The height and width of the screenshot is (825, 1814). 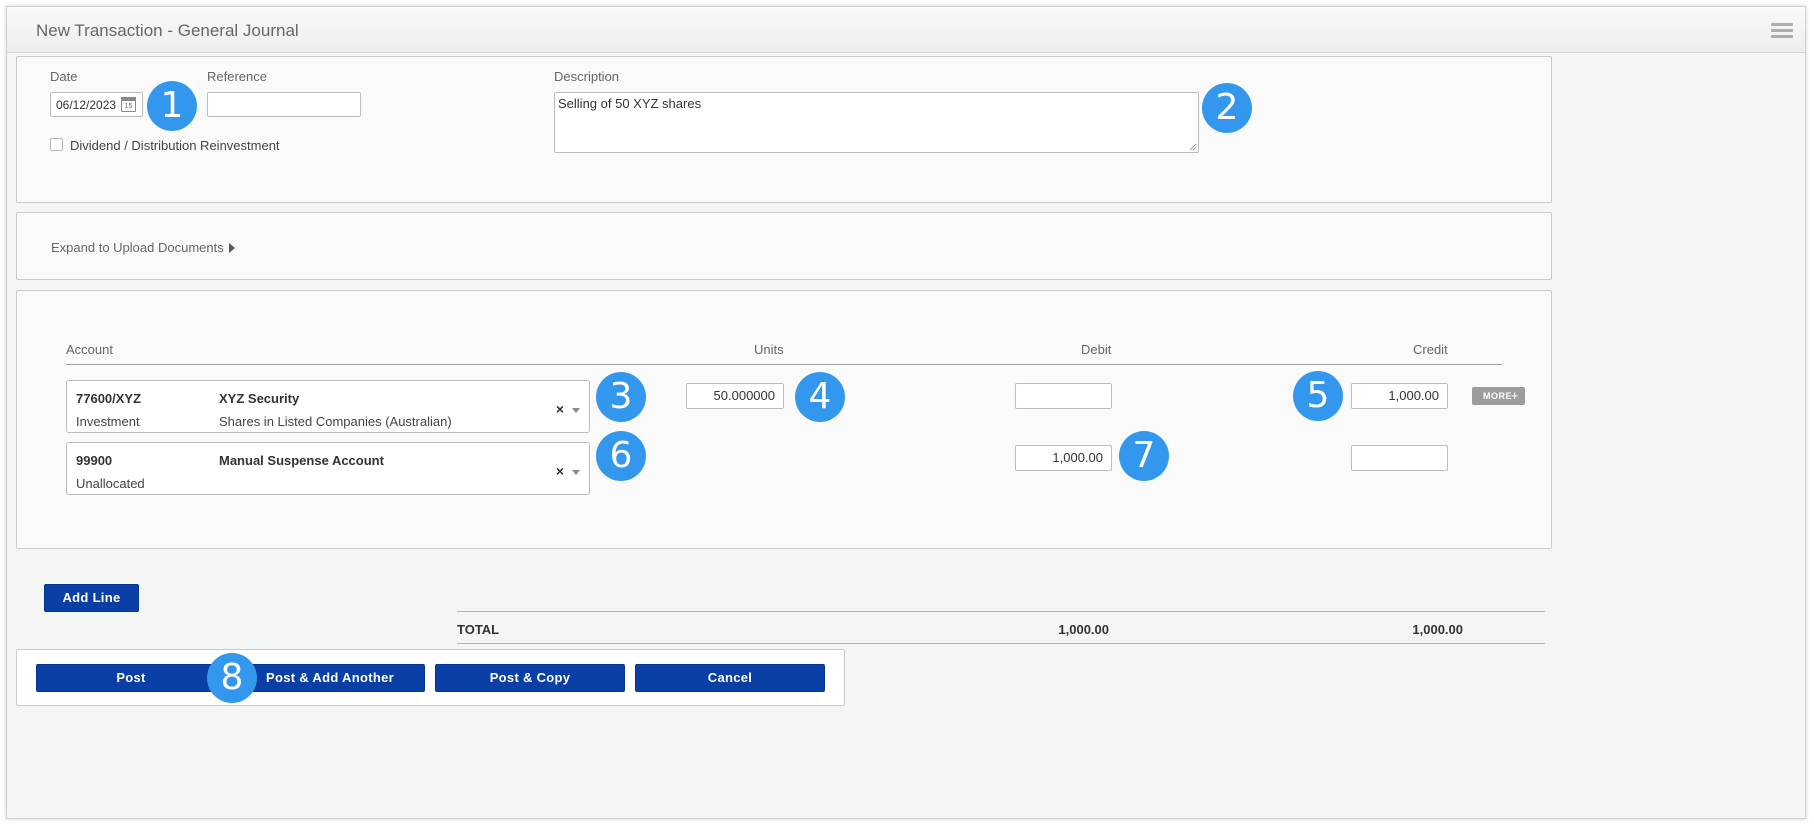 What do you see at coordinates (330, 678) in the screenshot?
I see `post-add-another-button: Post & Add Another` at bounding box center [330, 678].